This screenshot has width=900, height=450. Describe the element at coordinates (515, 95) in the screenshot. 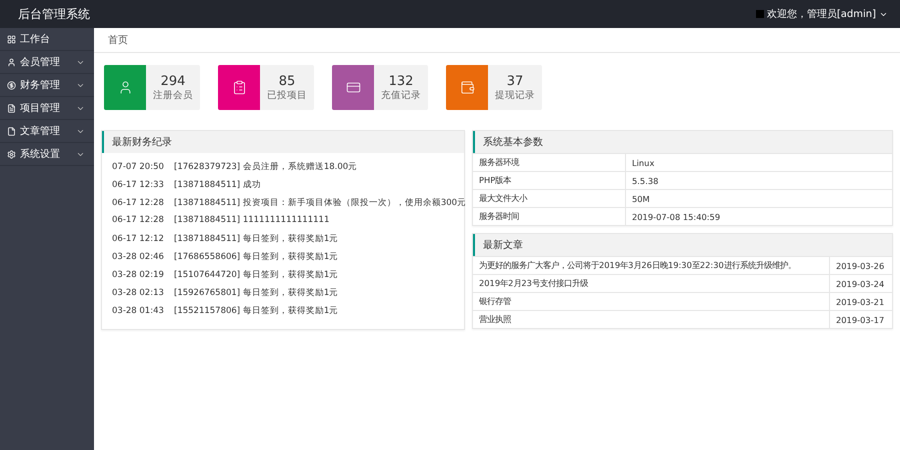

I see `stat-label: 提现记录` at that location.